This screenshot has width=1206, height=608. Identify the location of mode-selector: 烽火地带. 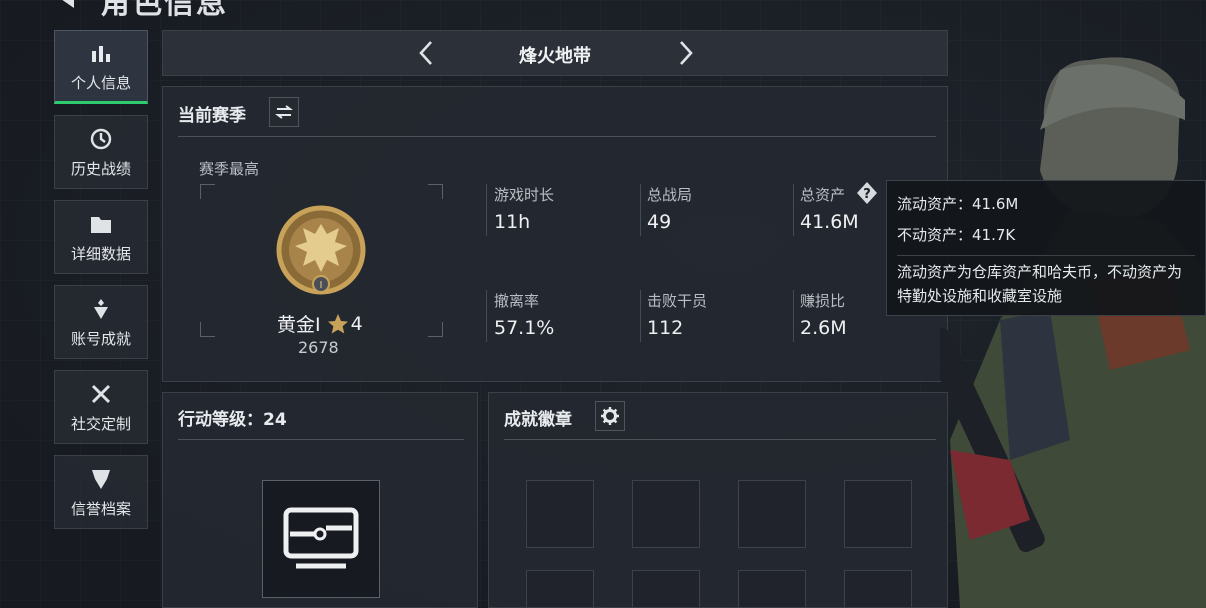
(555, 53).